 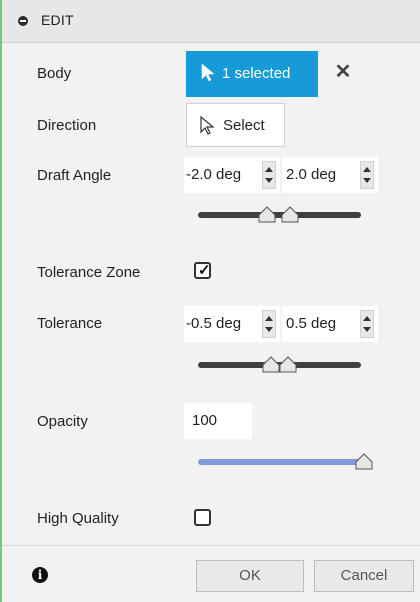 I want to click on high-quality-checkbox, so click(x=202, y=517).